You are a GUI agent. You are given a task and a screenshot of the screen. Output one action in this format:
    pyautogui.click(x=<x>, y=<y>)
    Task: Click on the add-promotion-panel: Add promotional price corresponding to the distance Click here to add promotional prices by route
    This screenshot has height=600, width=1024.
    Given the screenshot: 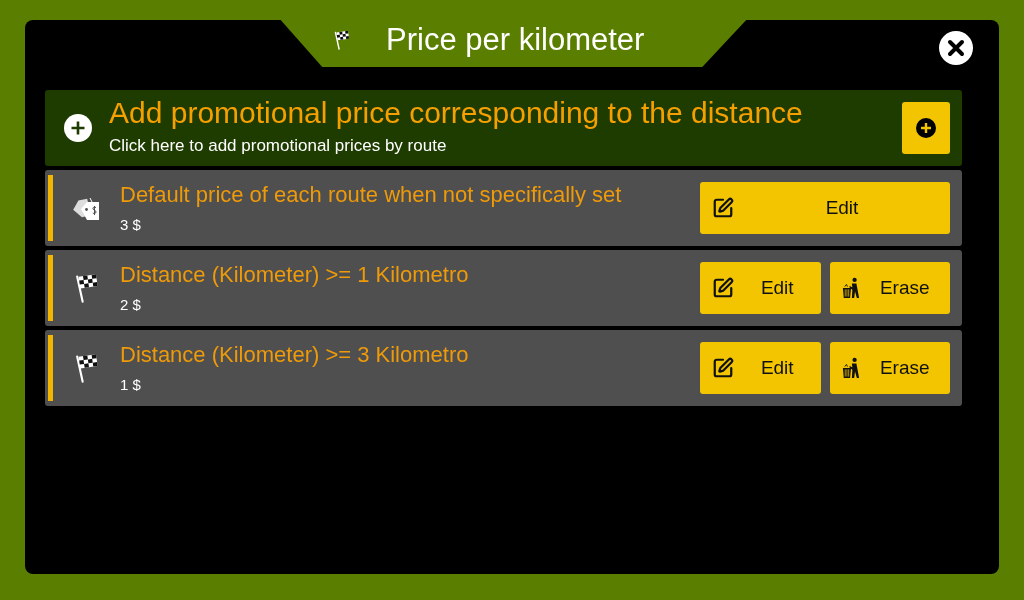 What is the action you would take?
    pyautogui.click(x=503, y=128)
    